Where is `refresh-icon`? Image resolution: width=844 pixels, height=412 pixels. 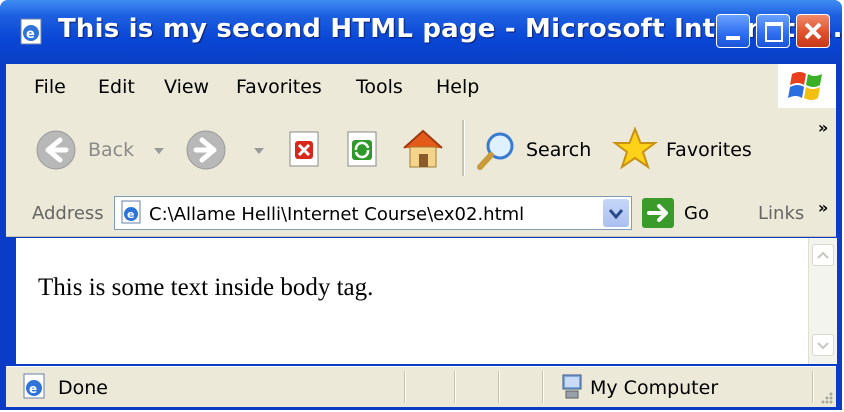 refresh-icon is located at coordinates (362, 149).